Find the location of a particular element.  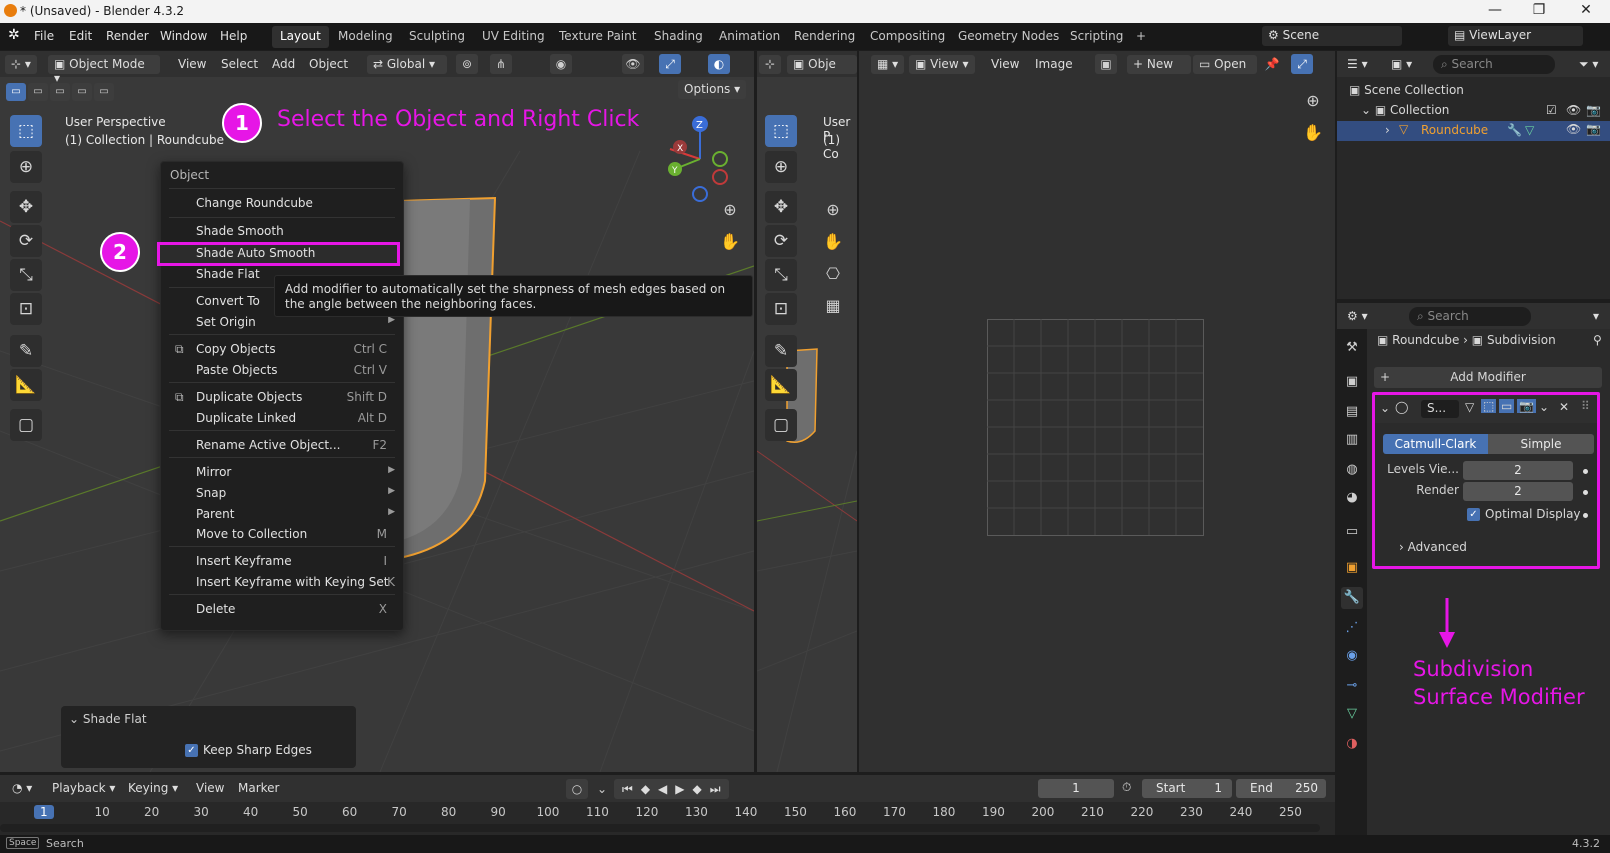

collection-row: ⌄ ▣ Collection ☑ 👁 📷 is located at coordinates (1483, 110).